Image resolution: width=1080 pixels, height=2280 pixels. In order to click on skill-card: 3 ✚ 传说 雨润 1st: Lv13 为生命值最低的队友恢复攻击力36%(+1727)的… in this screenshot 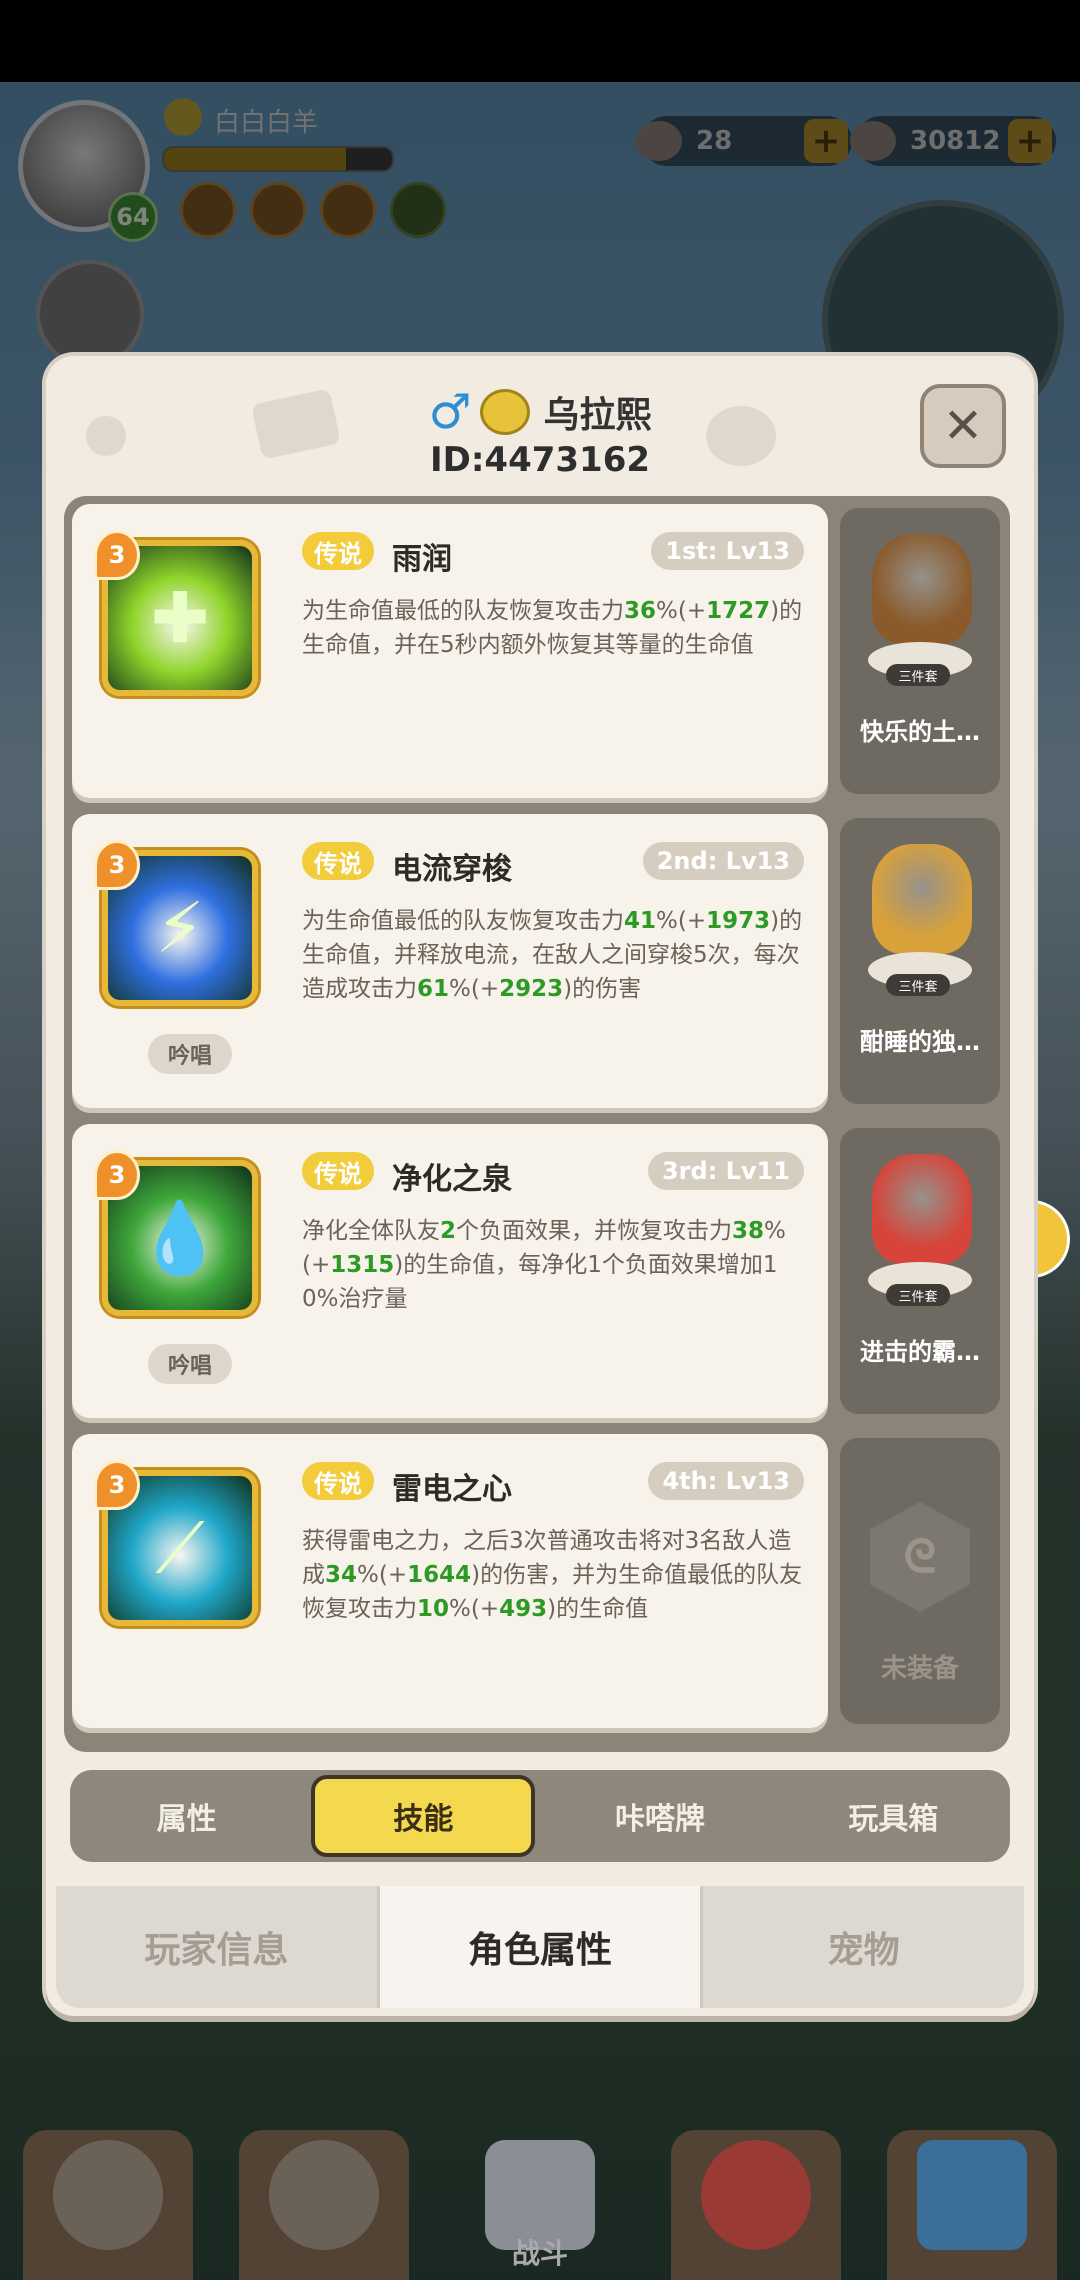, I will do `click(450, 651)`.